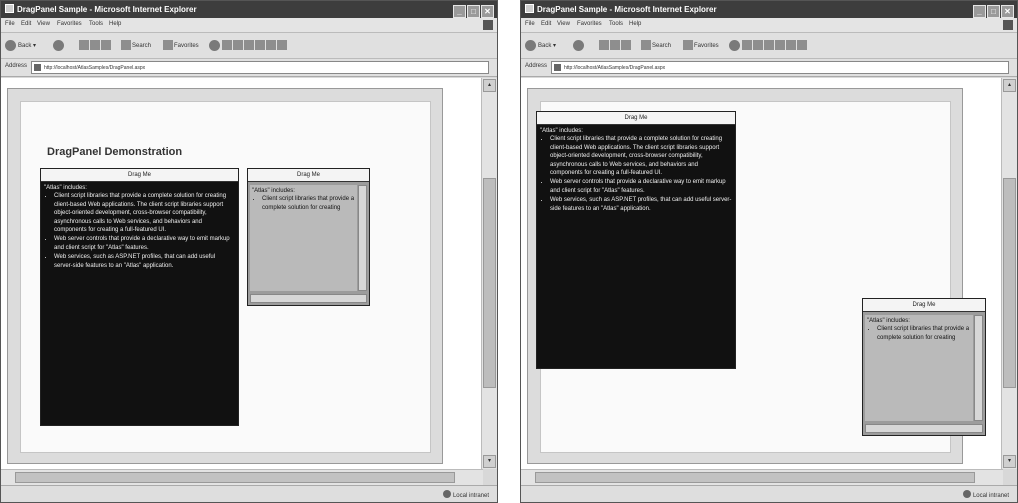  Describe the element at coordinates (985, 494) in the screenshot. I see `security-zone: Local intranet` at that location.